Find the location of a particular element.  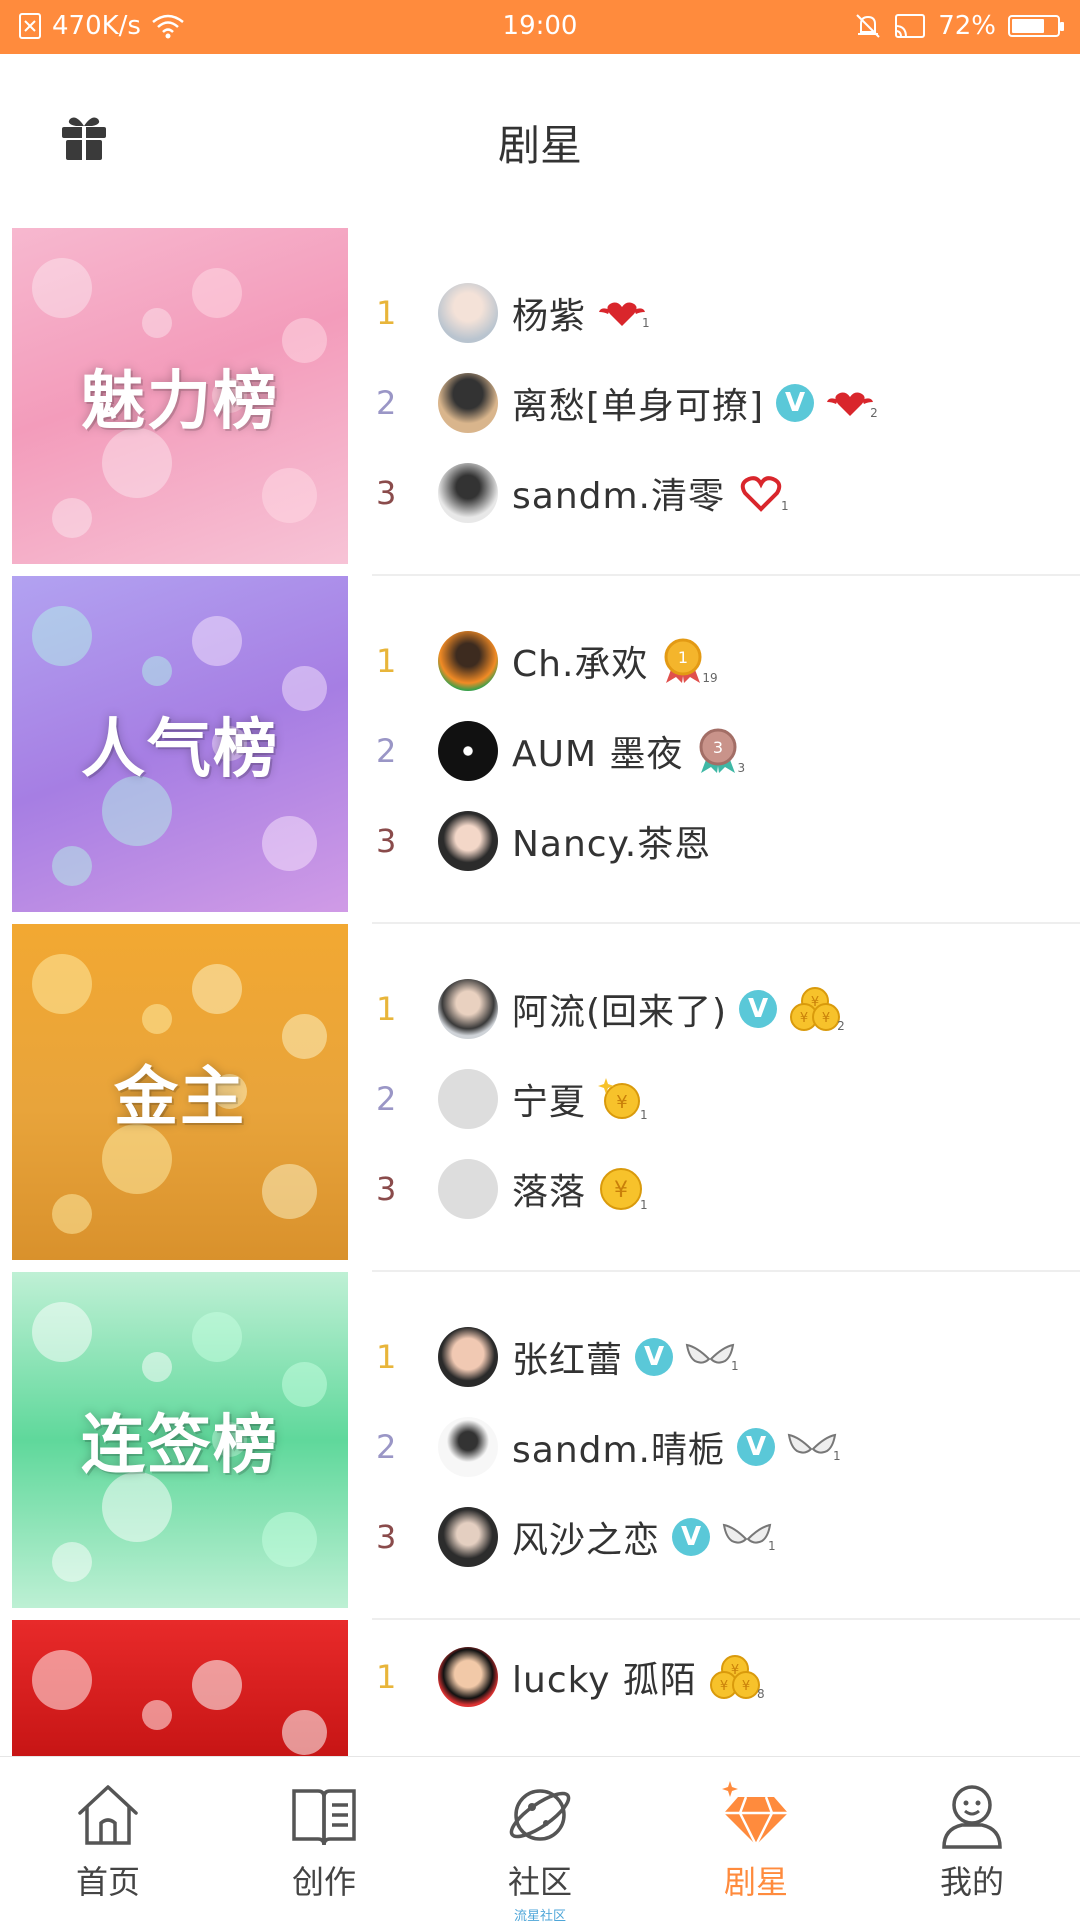

planet-icon is located at coordinates (540, 1815).